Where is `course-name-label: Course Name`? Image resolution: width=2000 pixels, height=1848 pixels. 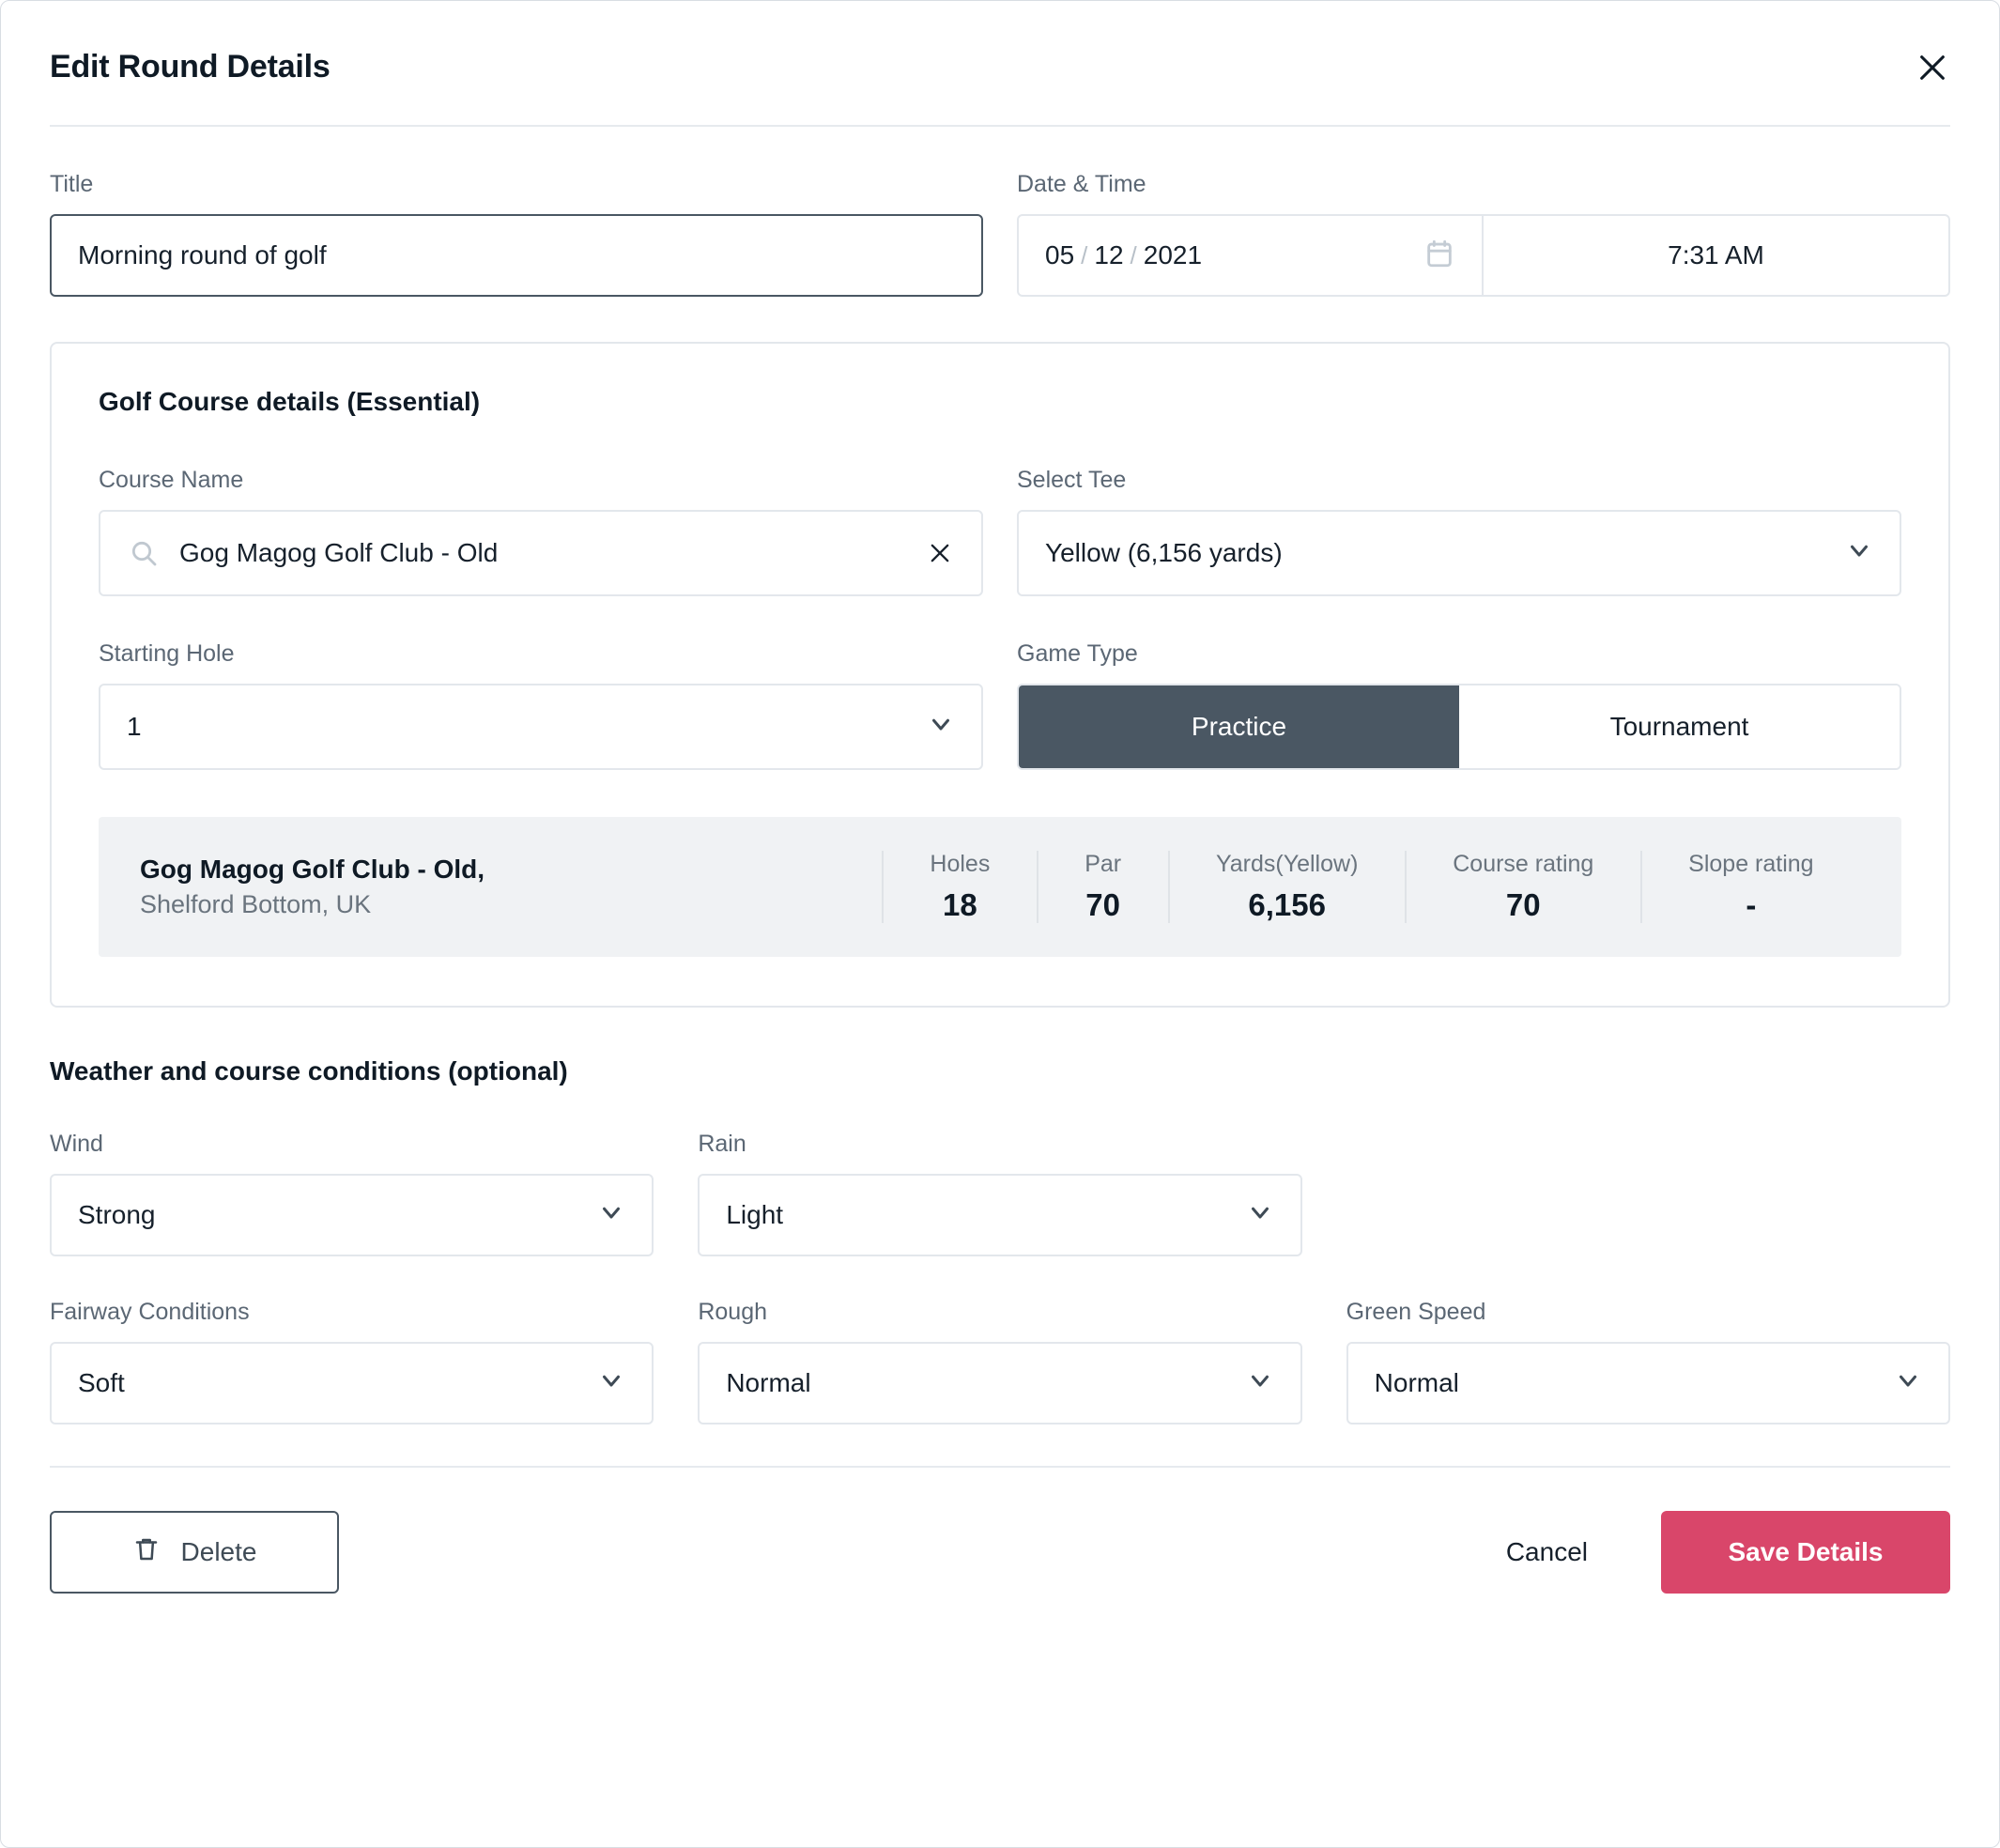 course-name-label: Course Name is located at coordinates (171, 480).